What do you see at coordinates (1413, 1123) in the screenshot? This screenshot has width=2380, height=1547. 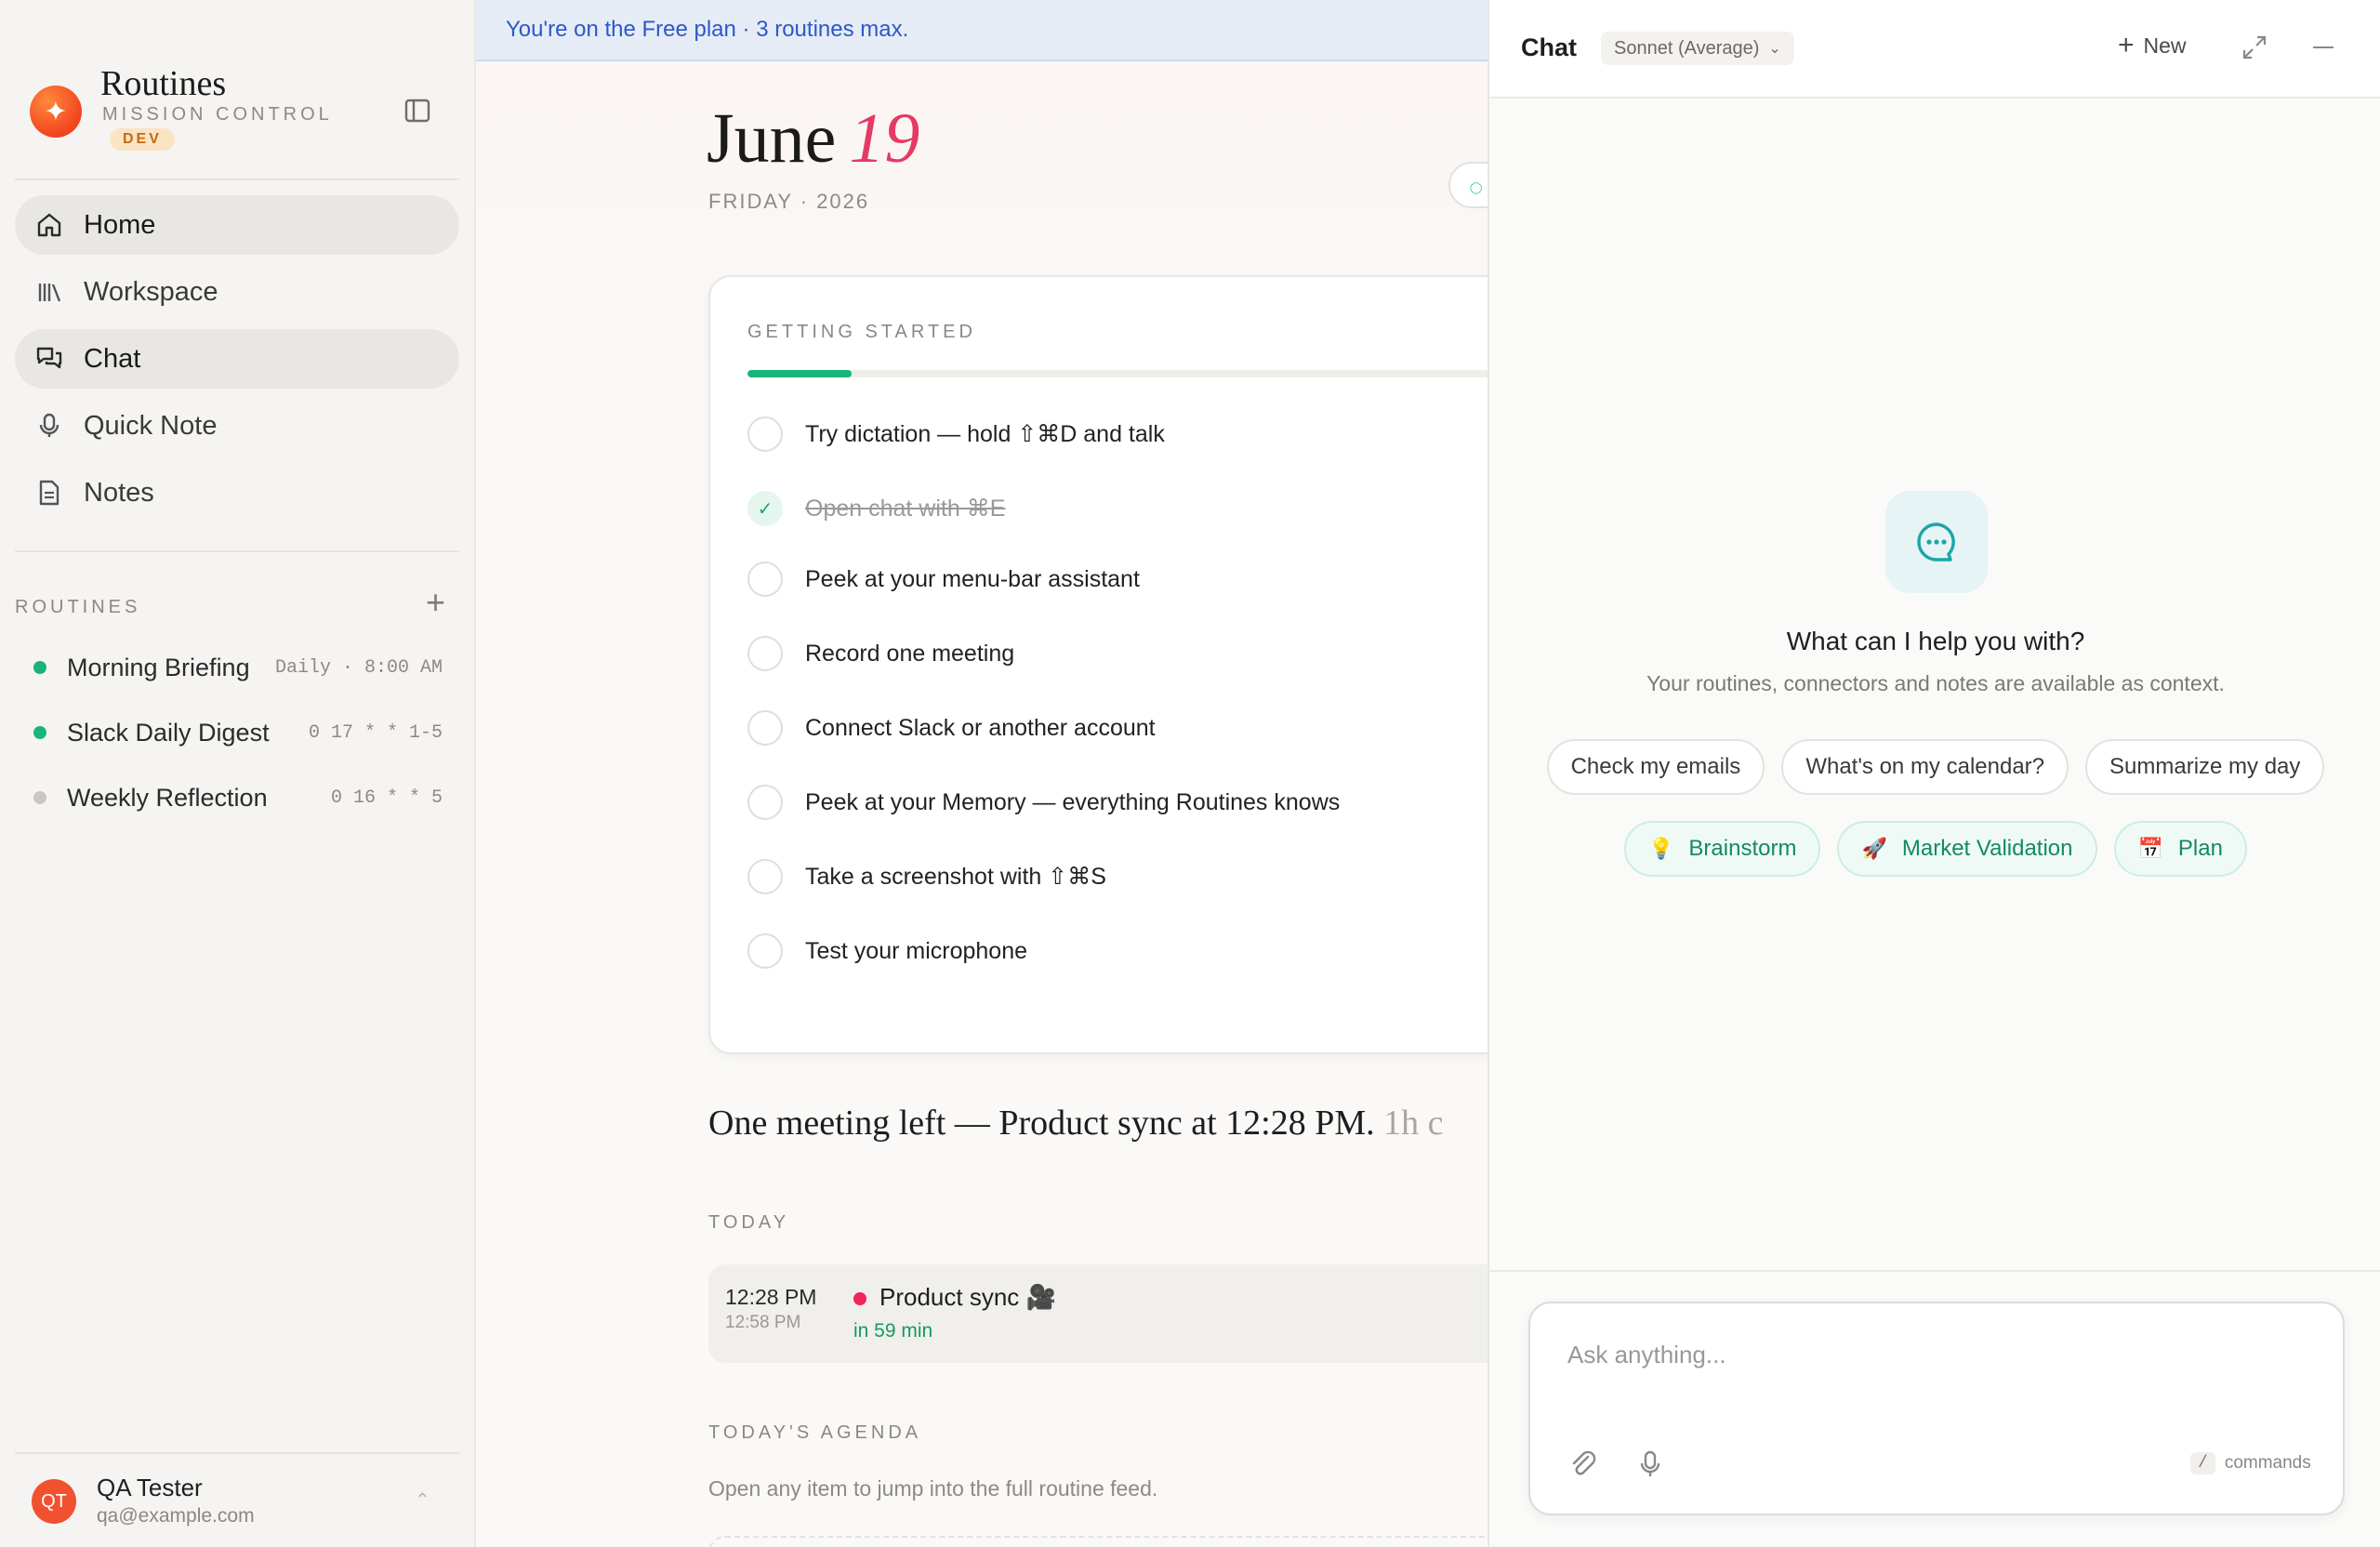 I see `meeting-summary-muted: 1h c` at bounding box center [1413, 1123].